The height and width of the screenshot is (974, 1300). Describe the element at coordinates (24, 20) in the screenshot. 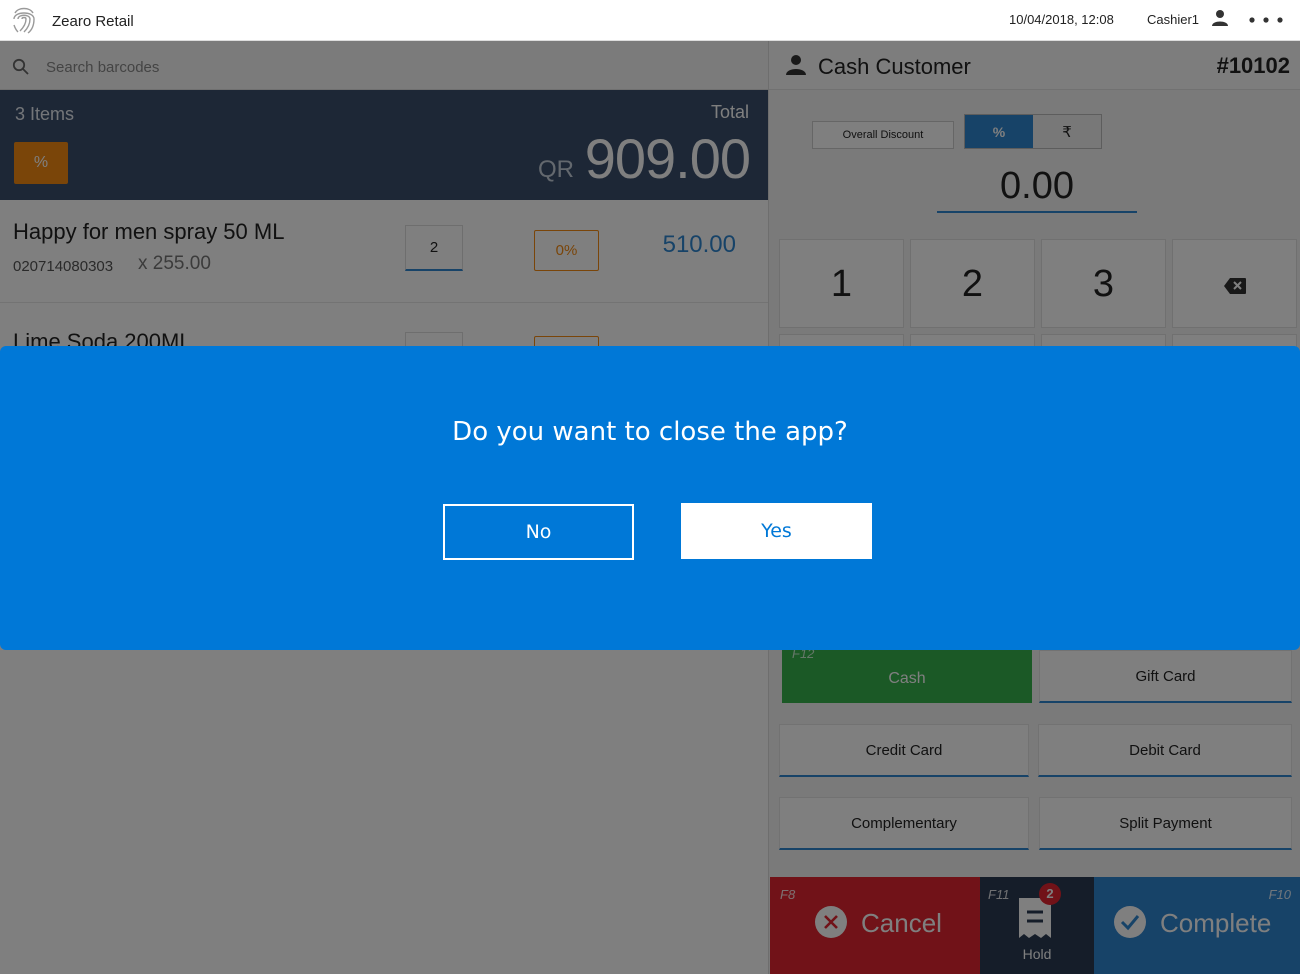

I see `fingerprint-icon` at that location.